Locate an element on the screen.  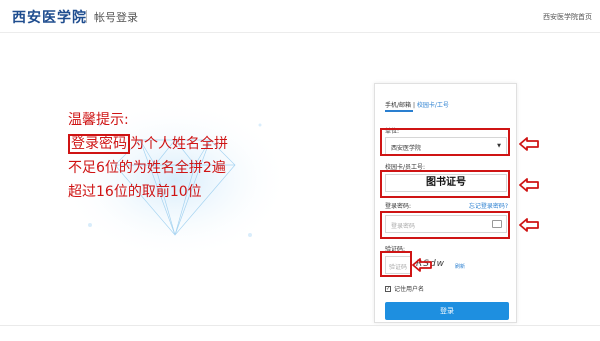
checkbox-checked-icon: ✓ is located at coordinates (388, 288).